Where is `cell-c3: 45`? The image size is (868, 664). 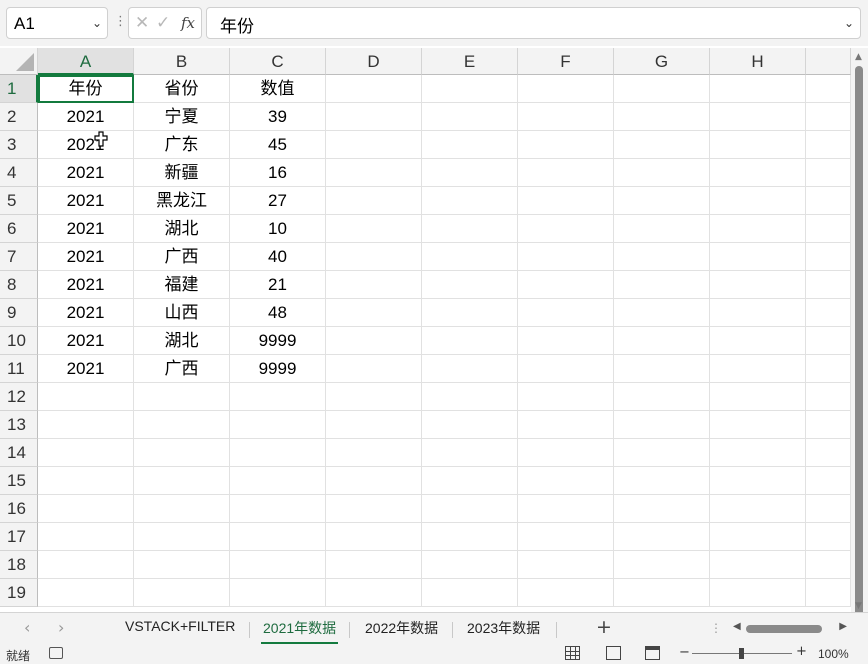
cell-c3: 45 is located at coordinates (278, 145).